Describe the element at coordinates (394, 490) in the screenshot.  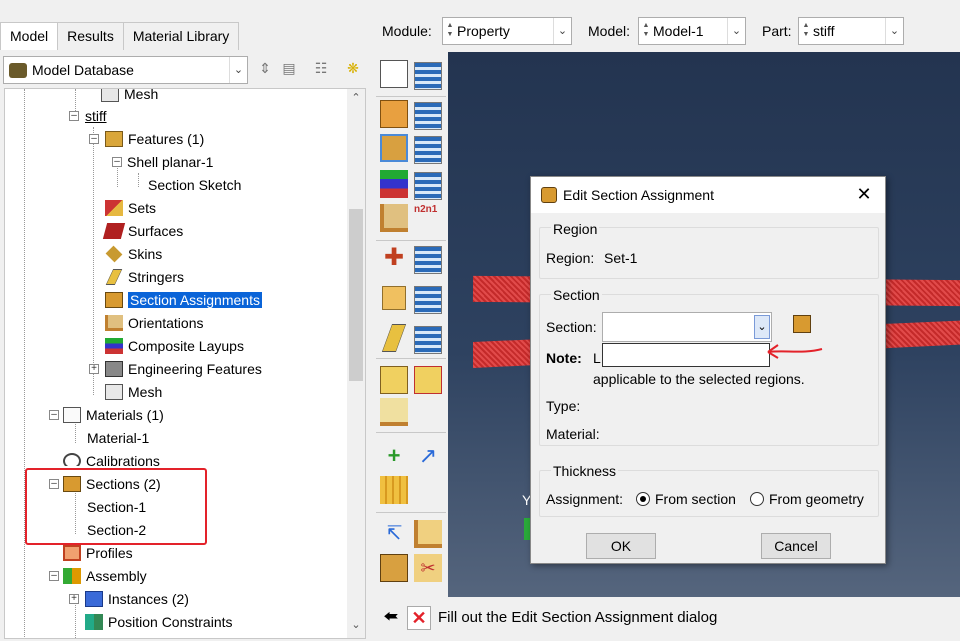
I see `create-datum-plane-icon` at that location.